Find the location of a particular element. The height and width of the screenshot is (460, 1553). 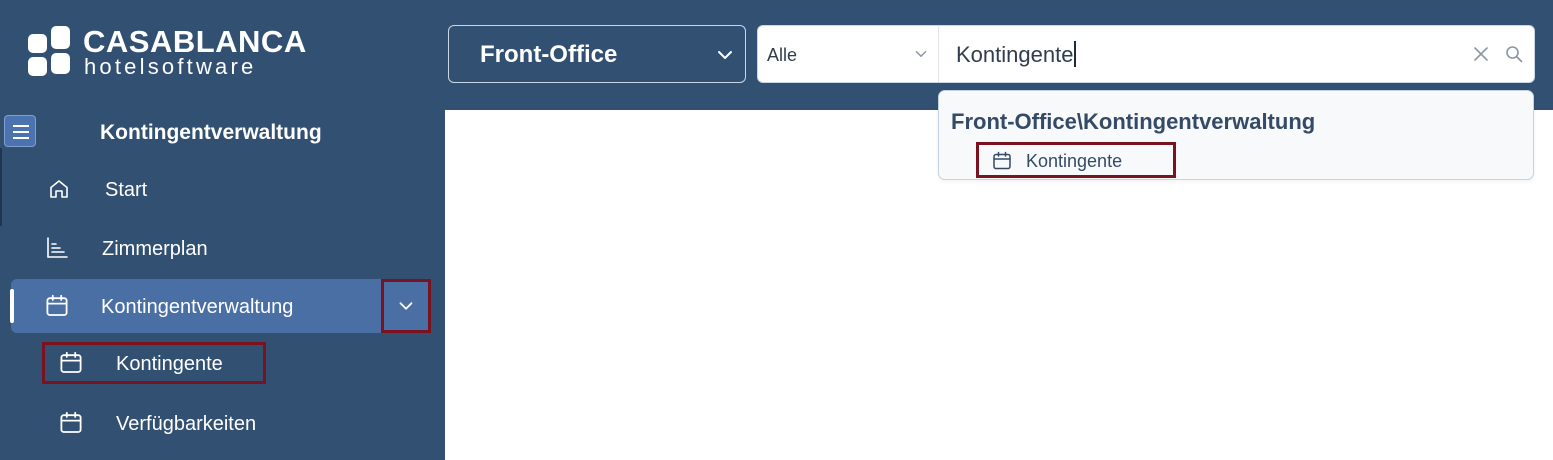

sidebar-item-label: Start is located at coordinates (126, 190).